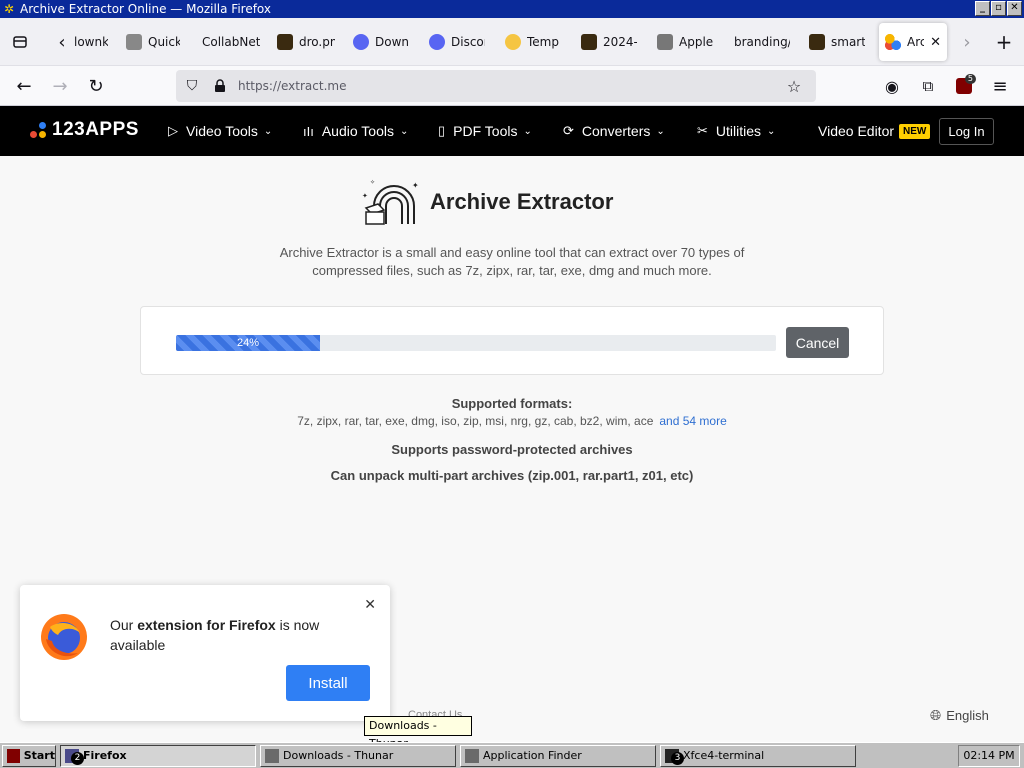 The height and width of the screenshot is (768, 1024). What do you see at coordinates (338, 755) in the screenshot?
I see `taskbar-item-label: Downloads - Thunar` at bounding box center [338, 755].